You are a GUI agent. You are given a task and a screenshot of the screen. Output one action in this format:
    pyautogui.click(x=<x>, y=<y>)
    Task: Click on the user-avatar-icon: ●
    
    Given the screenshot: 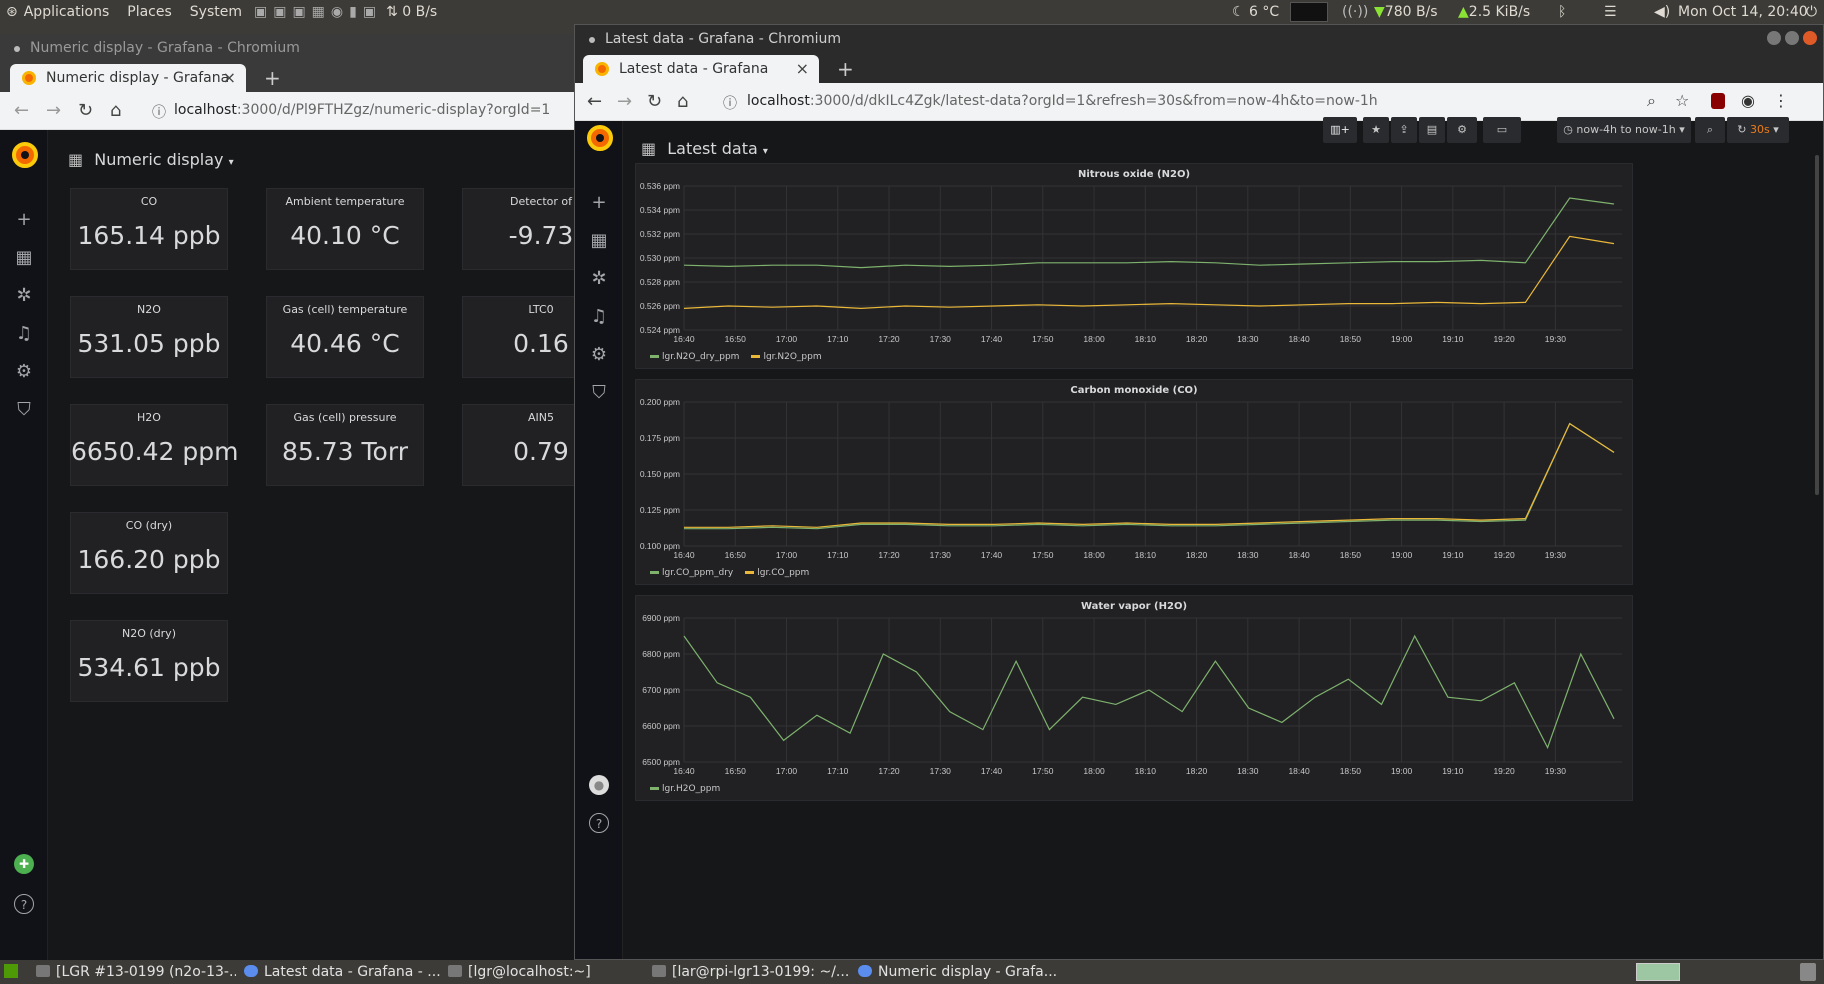 What is the action you would take?
    pyautogui.click(x=599, y=785)
    